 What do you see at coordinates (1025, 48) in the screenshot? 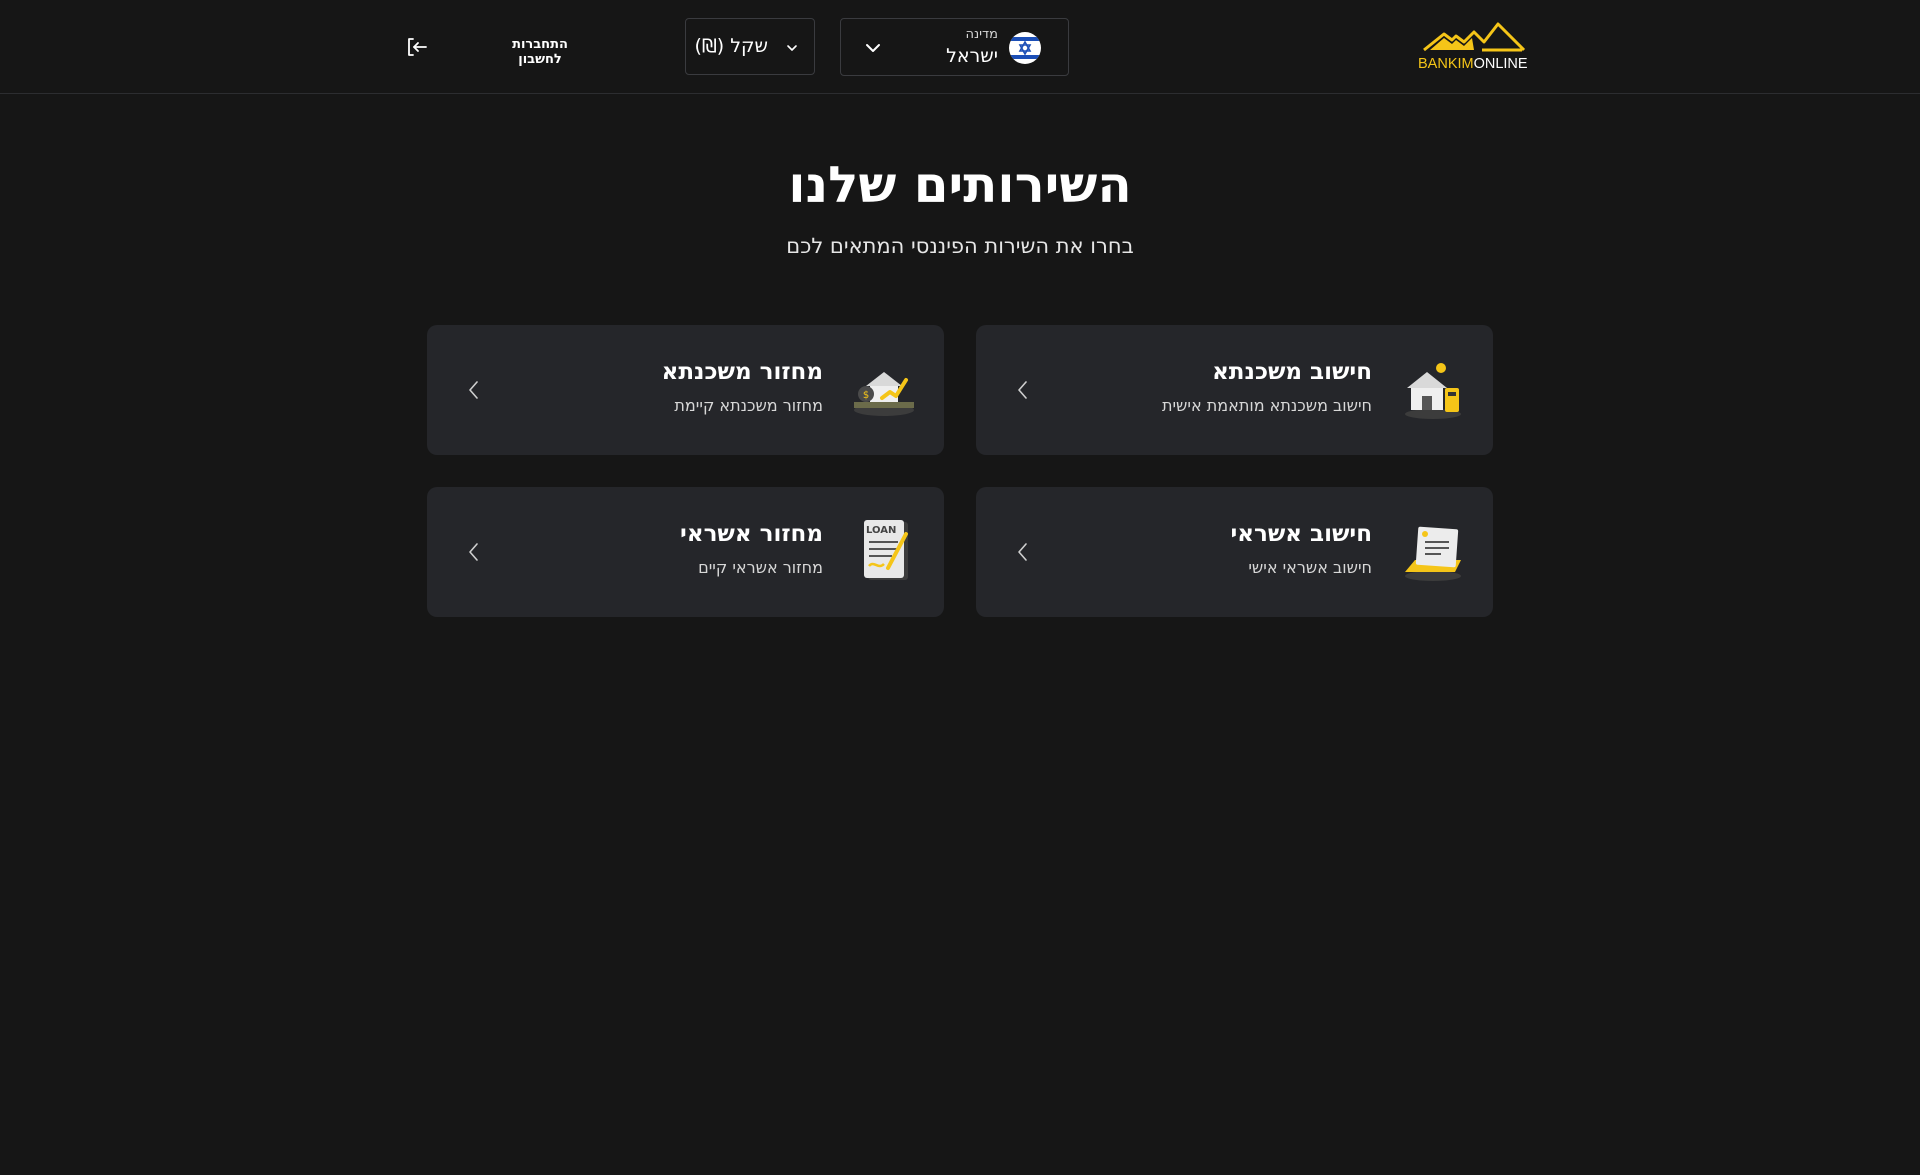
I see `israel-flag-icon` at bounding box center [1025, 48].